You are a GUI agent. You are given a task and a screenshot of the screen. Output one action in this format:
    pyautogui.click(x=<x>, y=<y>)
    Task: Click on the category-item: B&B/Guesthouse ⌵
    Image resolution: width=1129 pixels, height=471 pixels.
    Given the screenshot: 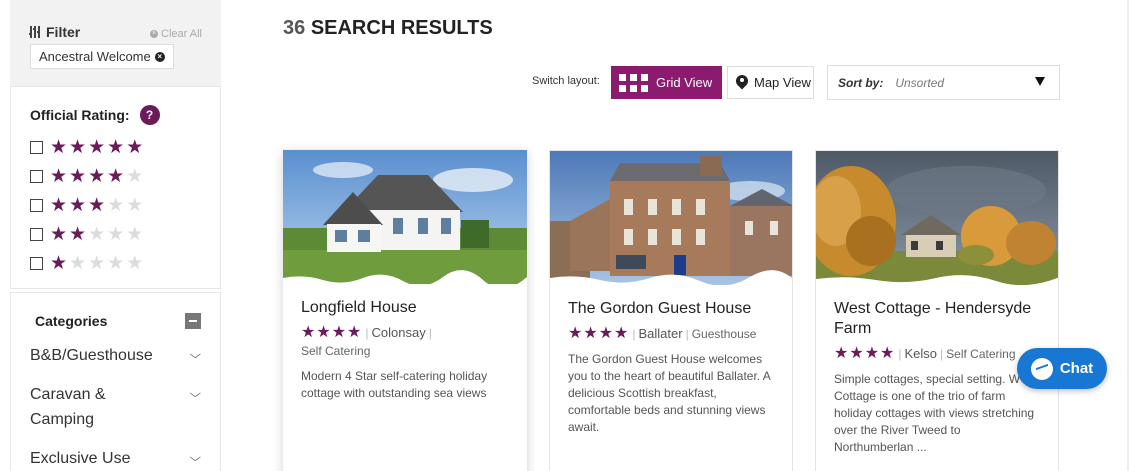 What is the action you would take?
    pyautogui.click(x=115, y=355)
    